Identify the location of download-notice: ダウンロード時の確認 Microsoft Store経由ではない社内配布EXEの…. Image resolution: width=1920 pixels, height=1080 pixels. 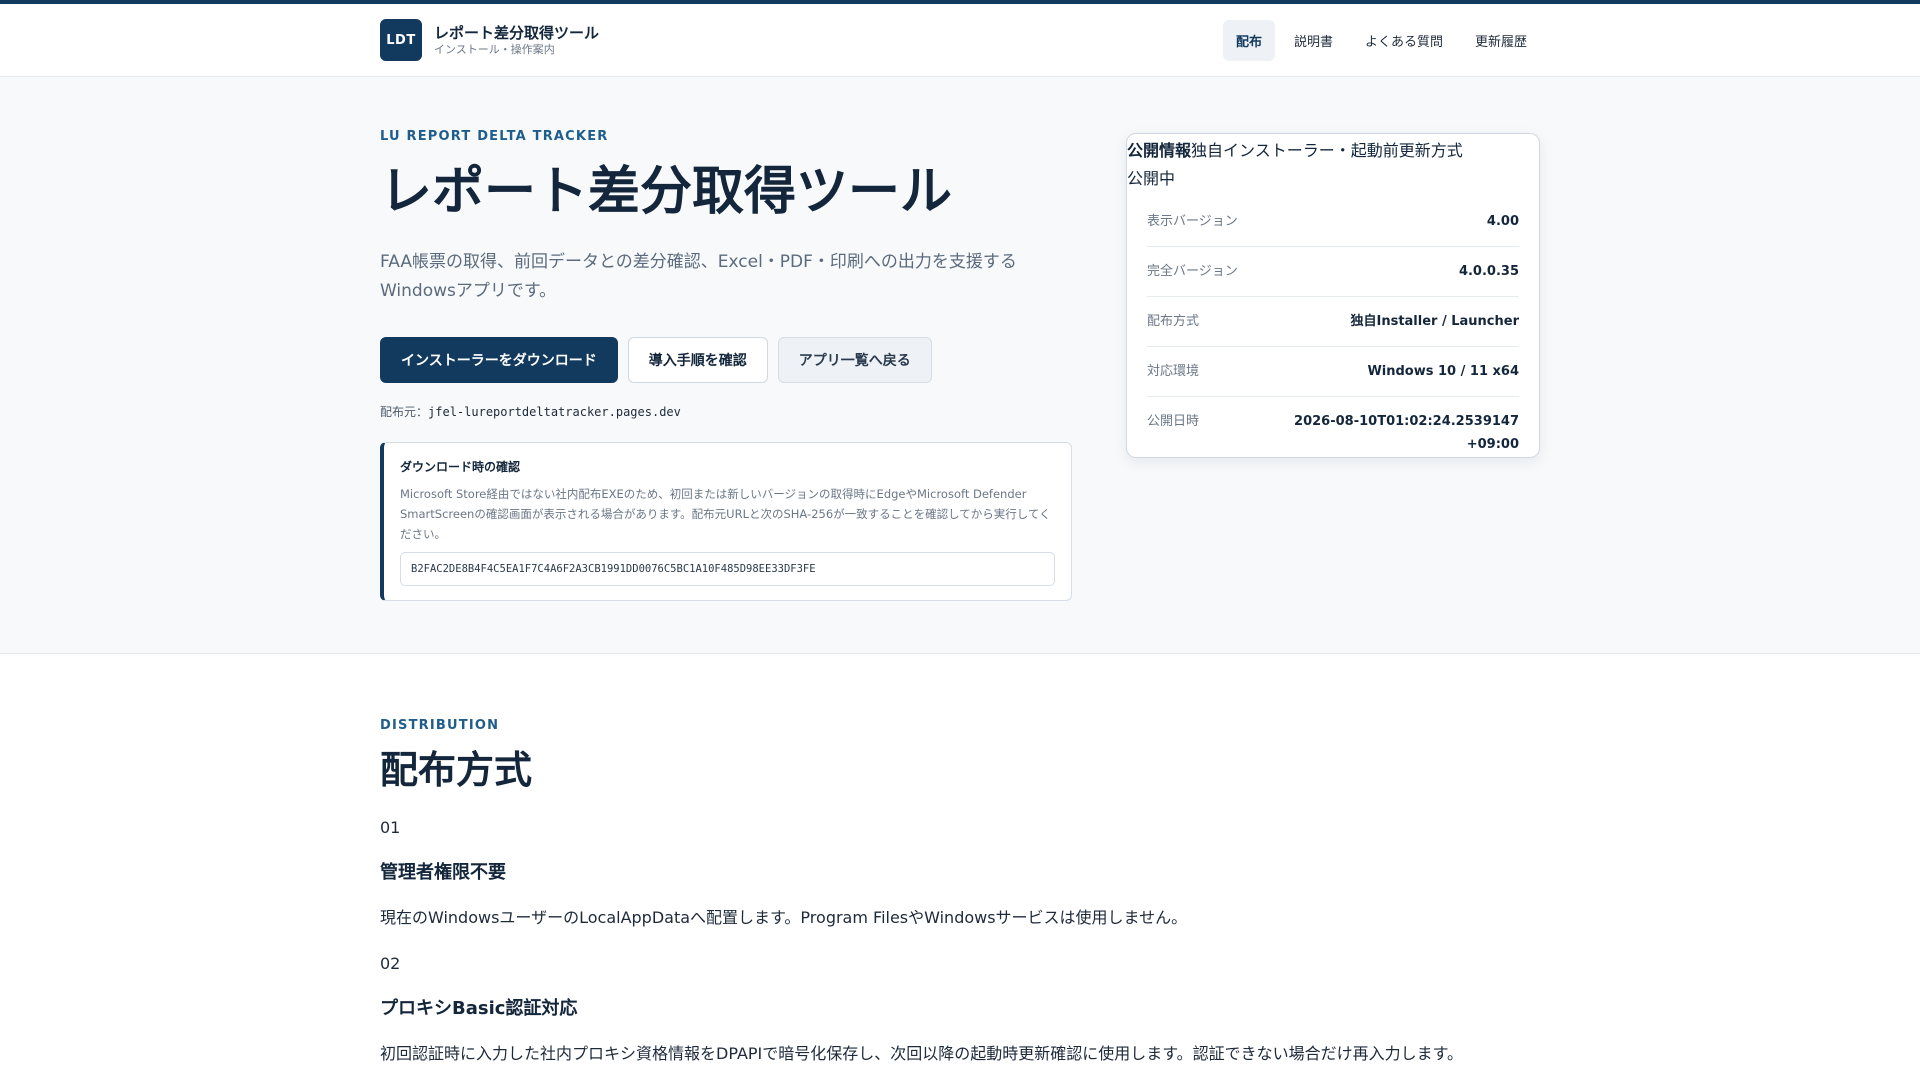
(726, 521).